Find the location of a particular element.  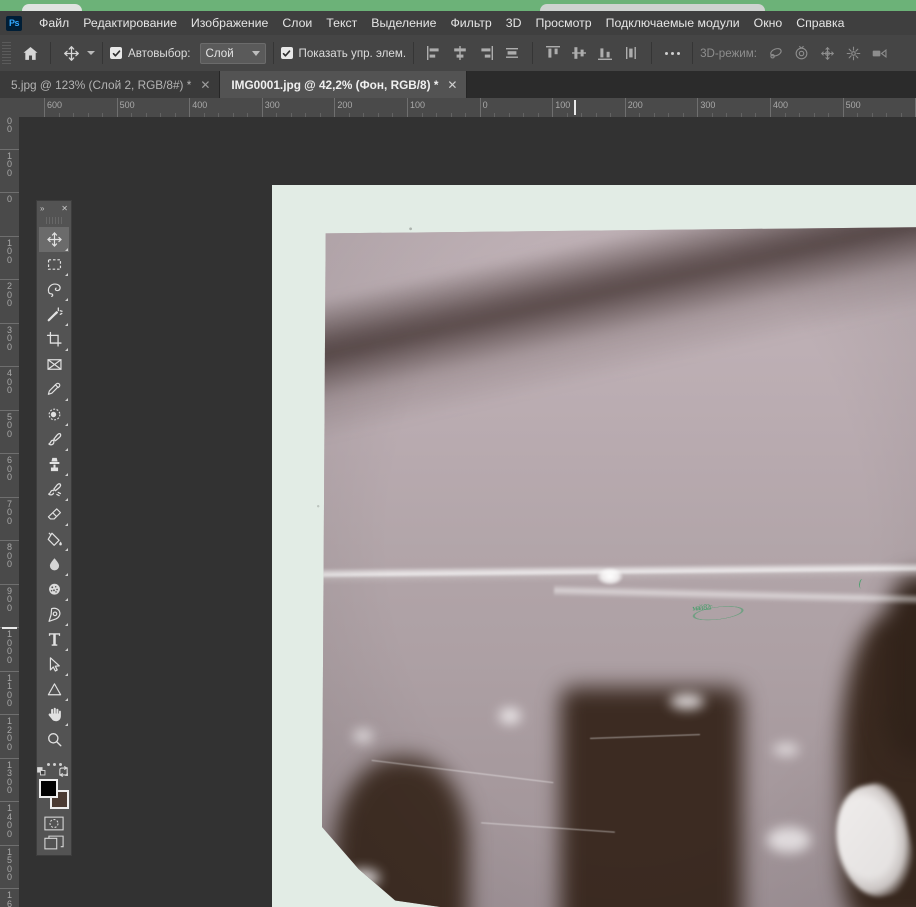

3d-orbit-icon is located at coordinates (776, 53).